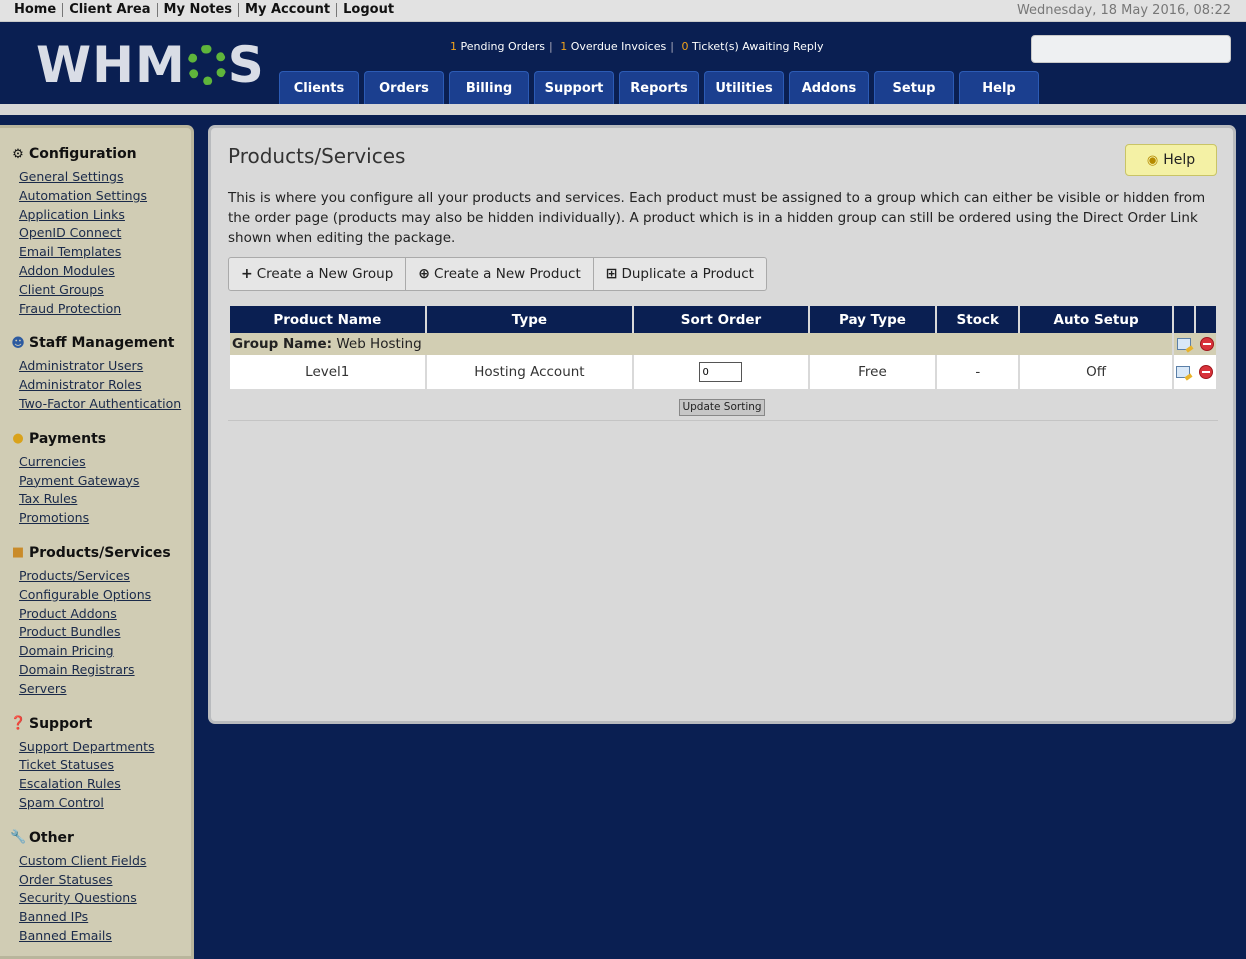  Describe the element at coordinates (1183, 319) in the screenshot. I see `column-header-edit` at that location.